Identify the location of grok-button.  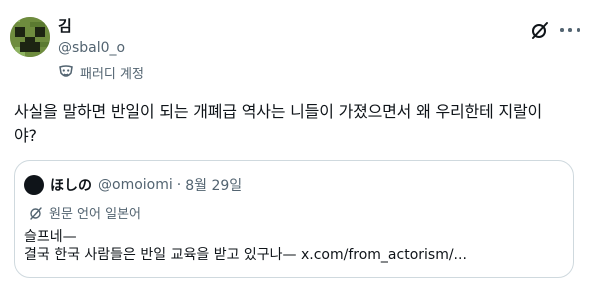
(540, 30).